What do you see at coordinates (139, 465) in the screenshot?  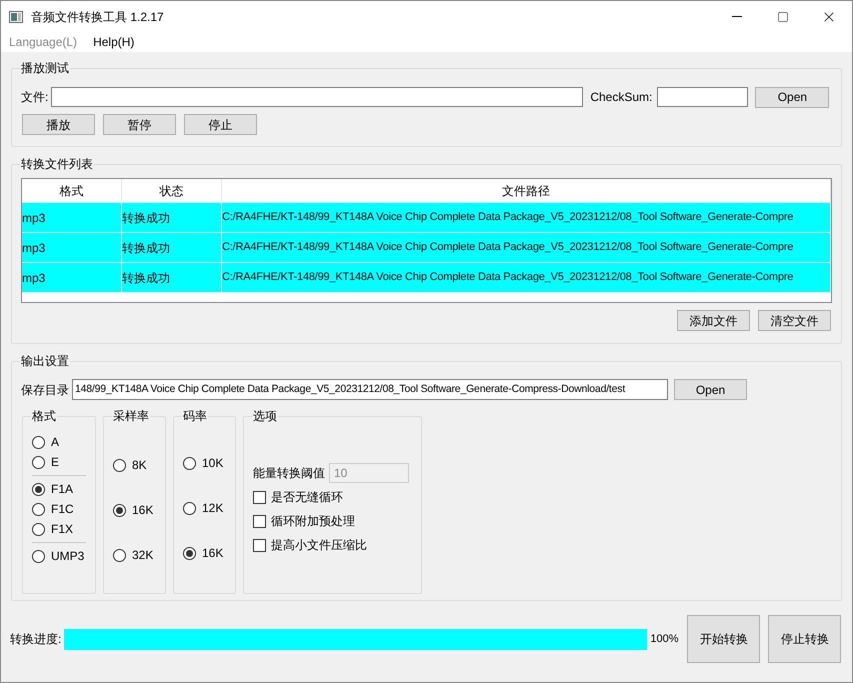 I see `radio-label: 8K` at bounding box center [139, 465].